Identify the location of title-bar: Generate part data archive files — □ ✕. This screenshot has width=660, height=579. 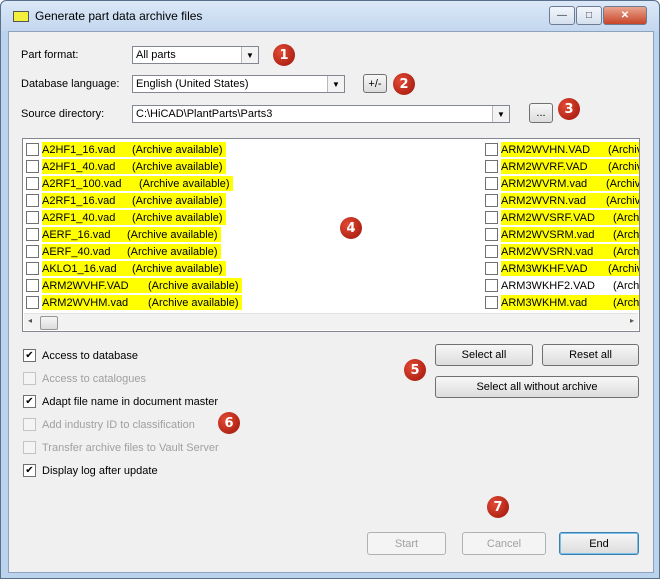
(330, 16).